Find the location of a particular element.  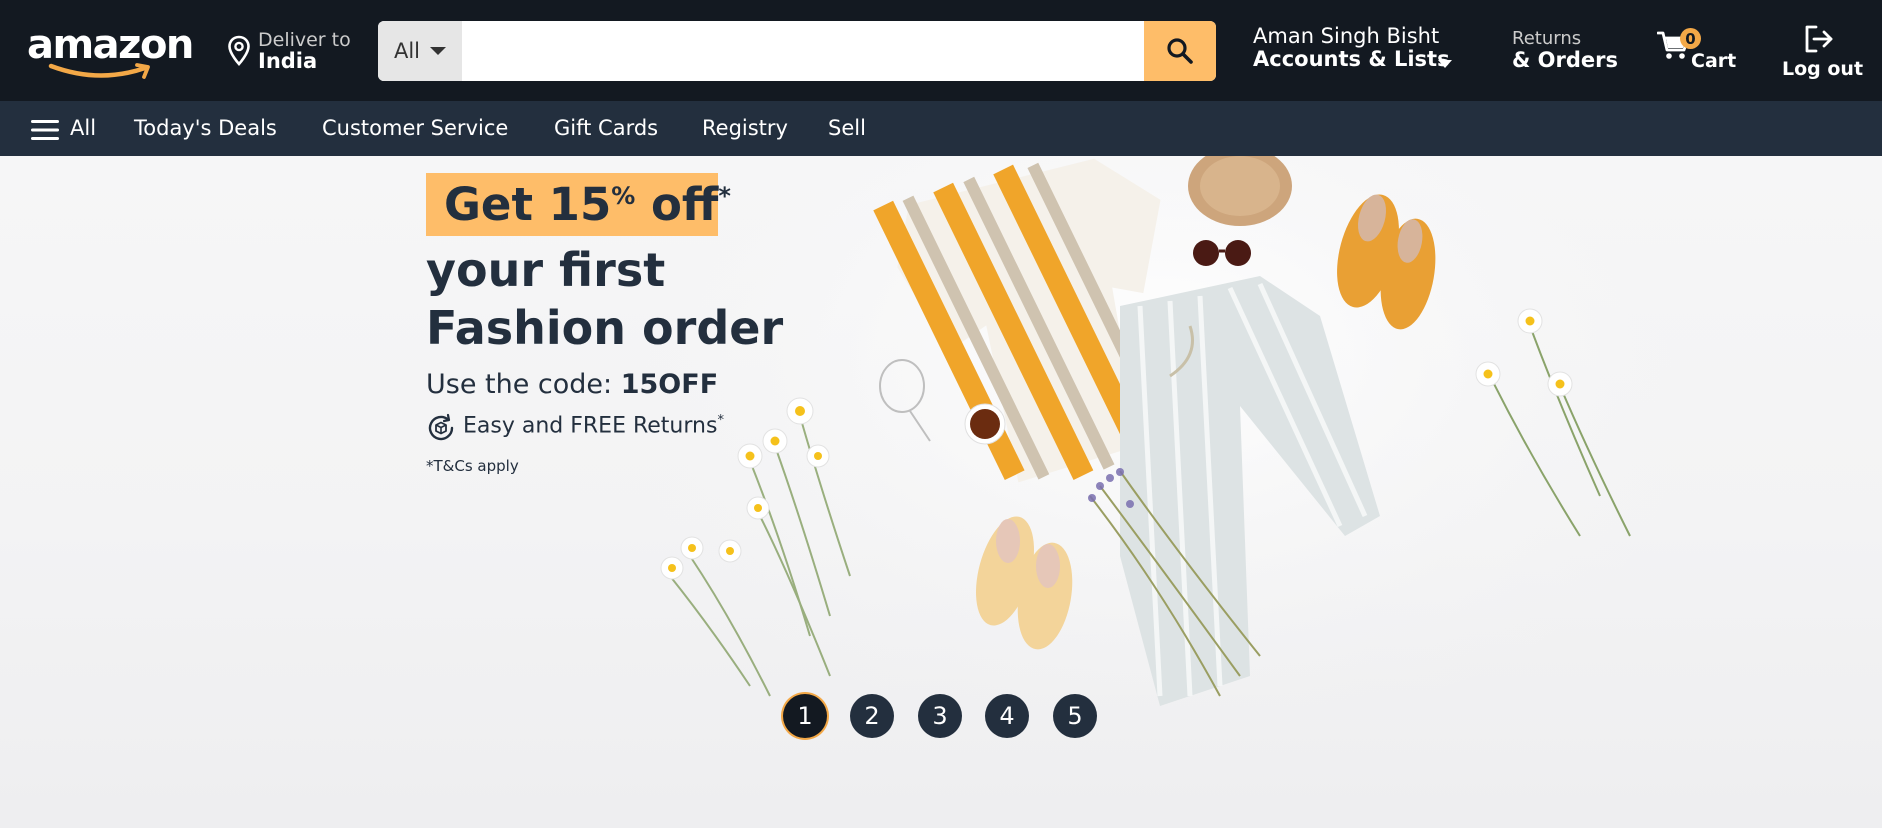

percent-sign: % is located at coordinates (623, 196).